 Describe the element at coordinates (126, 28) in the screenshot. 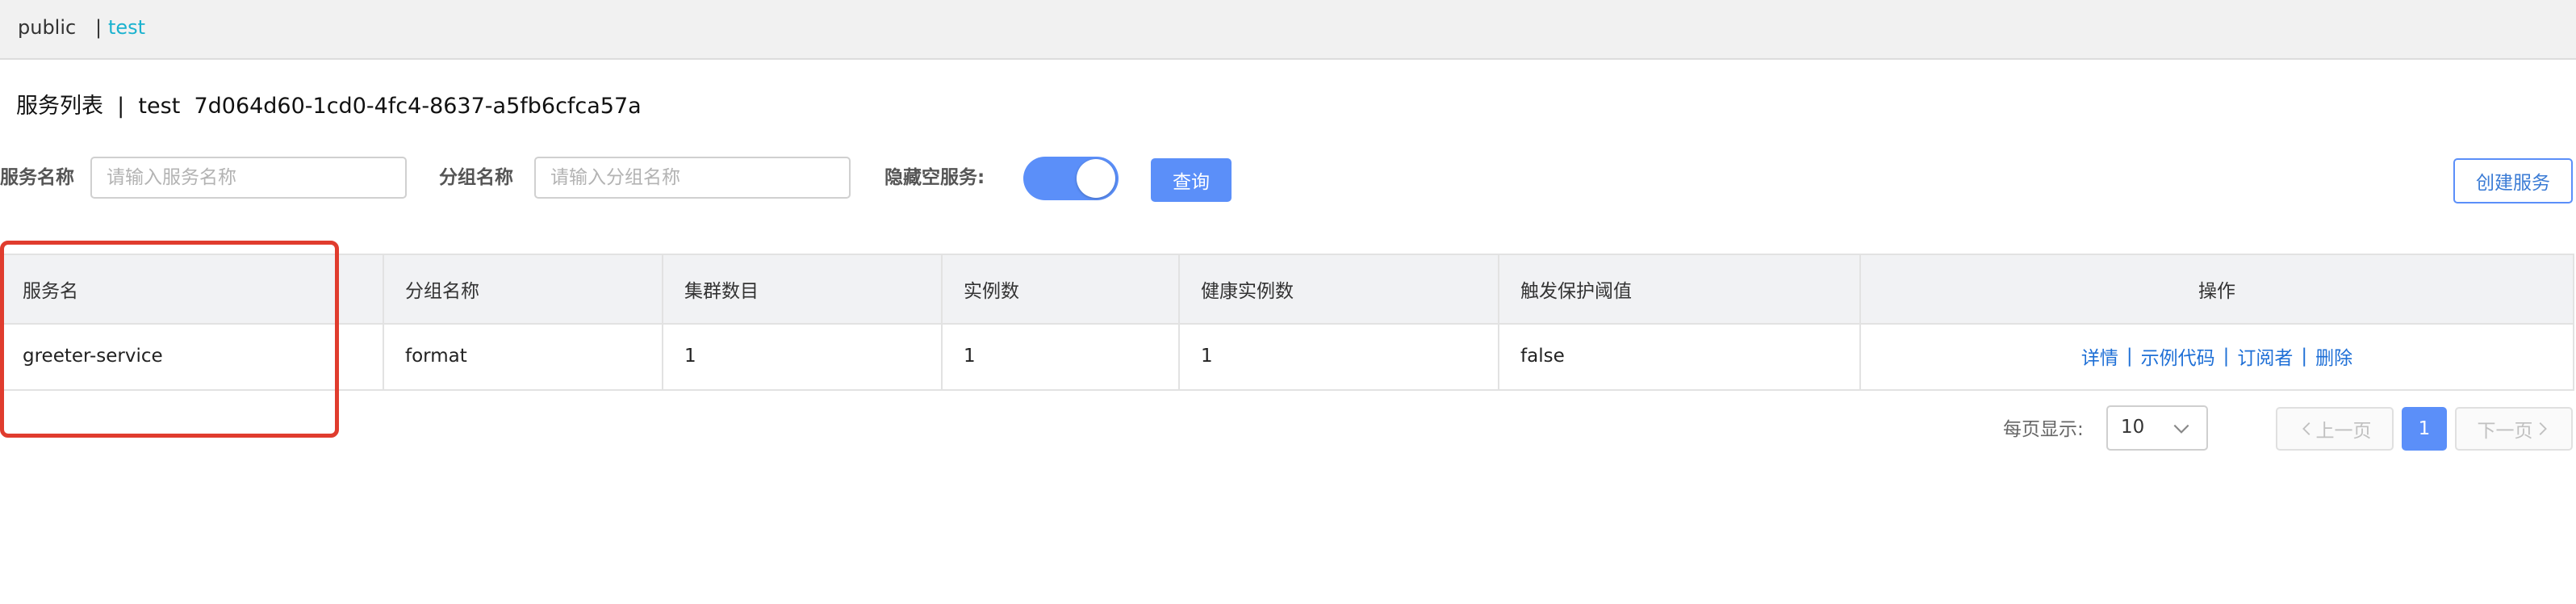

I see `namespace-test: test` at that location.